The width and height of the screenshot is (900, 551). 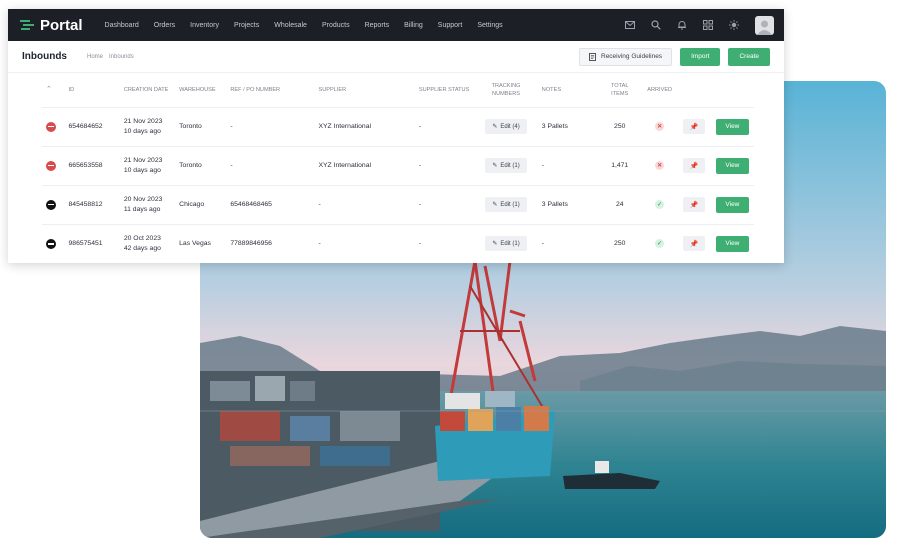 I want to click on nav-inventory: Inventory, so click(x=204, y=25).